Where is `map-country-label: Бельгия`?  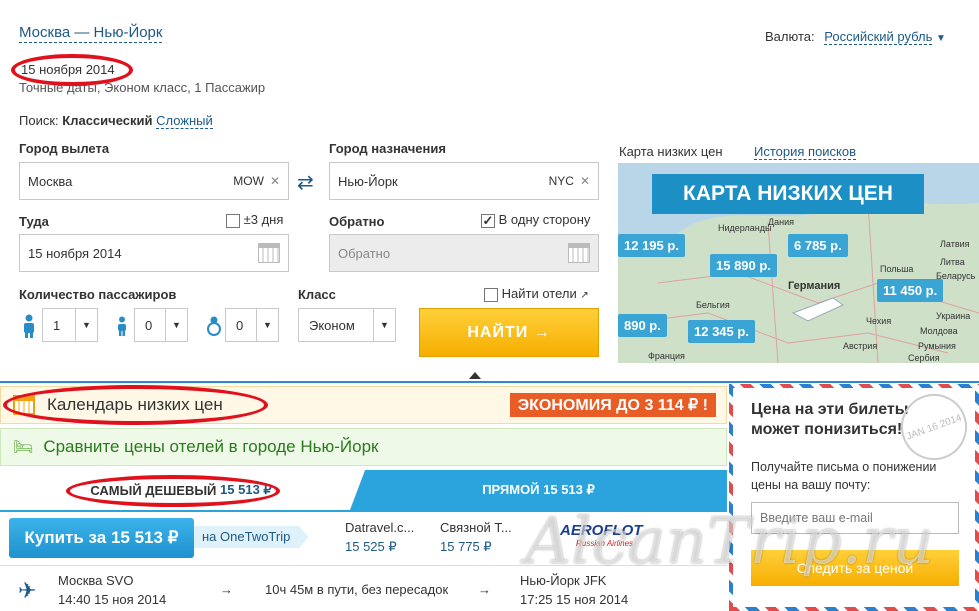
map-country-label: Бельгия is located at coordinates (713, 305).